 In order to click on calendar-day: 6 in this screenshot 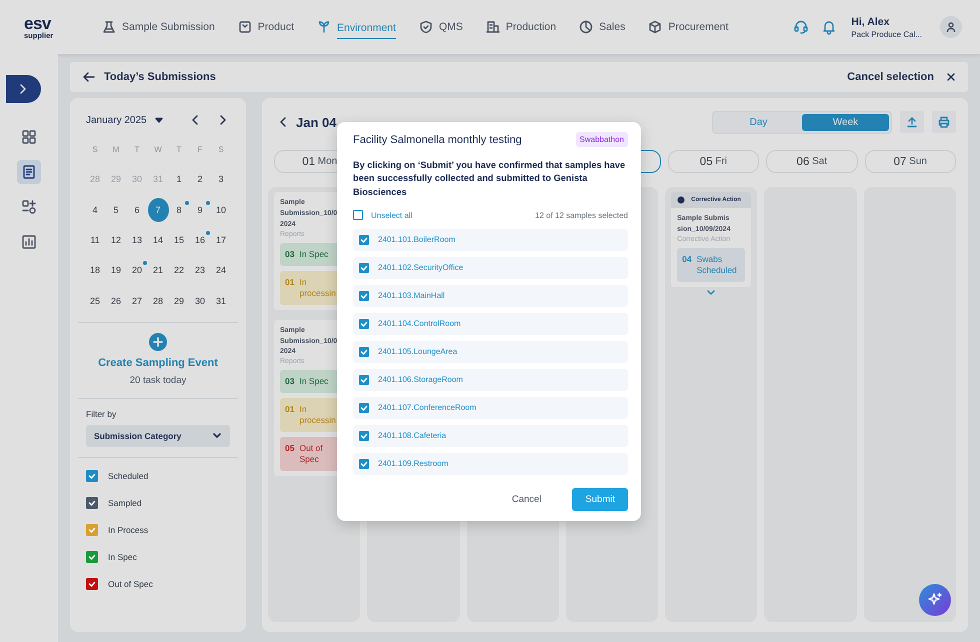, I will do `click(137, 210)`.